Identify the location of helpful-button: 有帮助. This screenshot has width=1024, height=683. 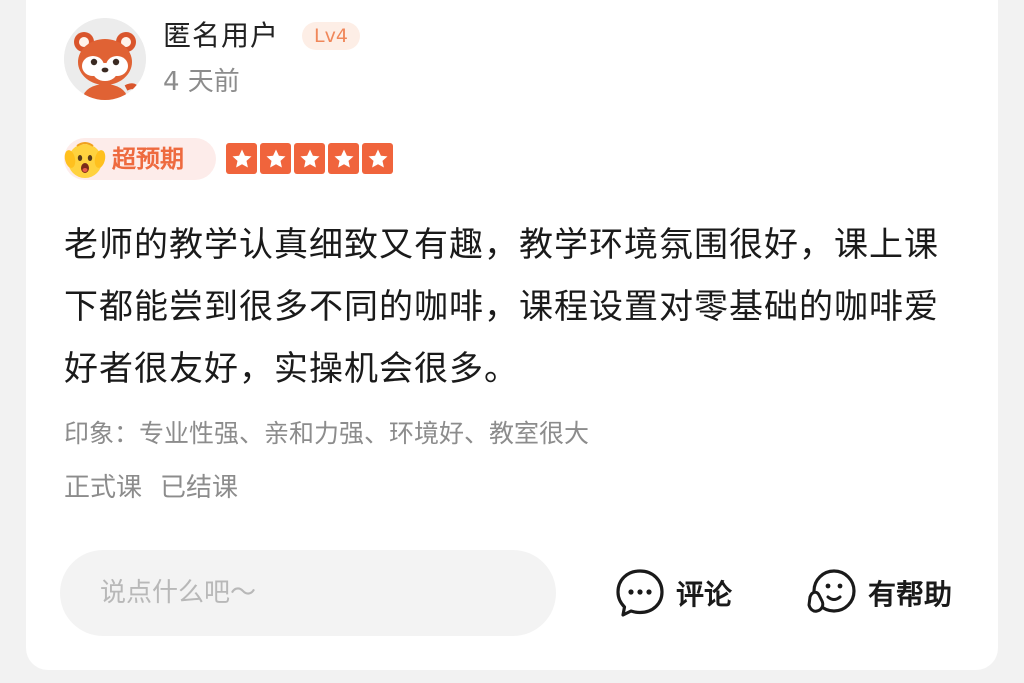
(879, 593).